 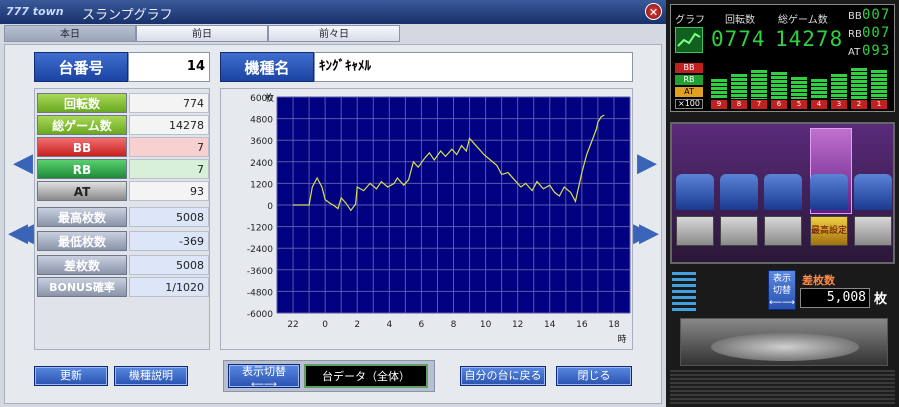 What do you see at coordinates (503, 376) in the screenshot?
I see `back-to-my-machine-button: 自分の台に戻る` at bounding box center [503, 376].